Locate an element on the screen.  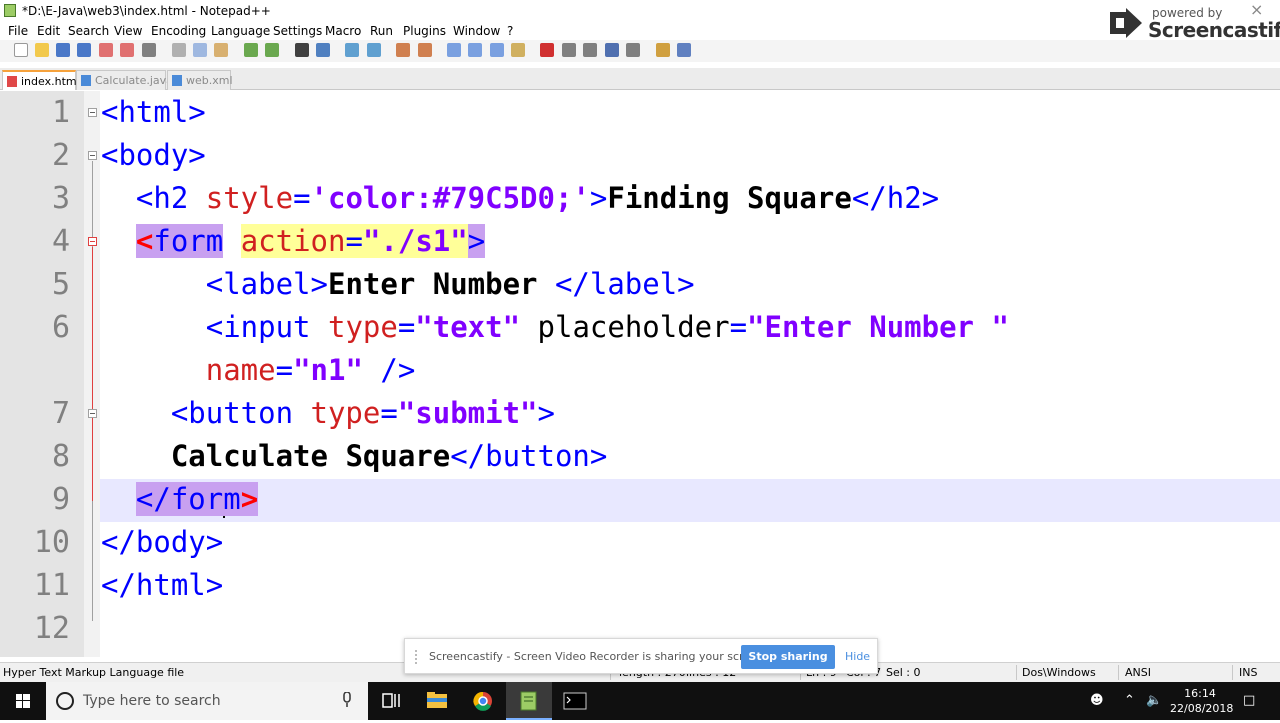
code-line: name="n1" /> is located at coordinates (258, 370).